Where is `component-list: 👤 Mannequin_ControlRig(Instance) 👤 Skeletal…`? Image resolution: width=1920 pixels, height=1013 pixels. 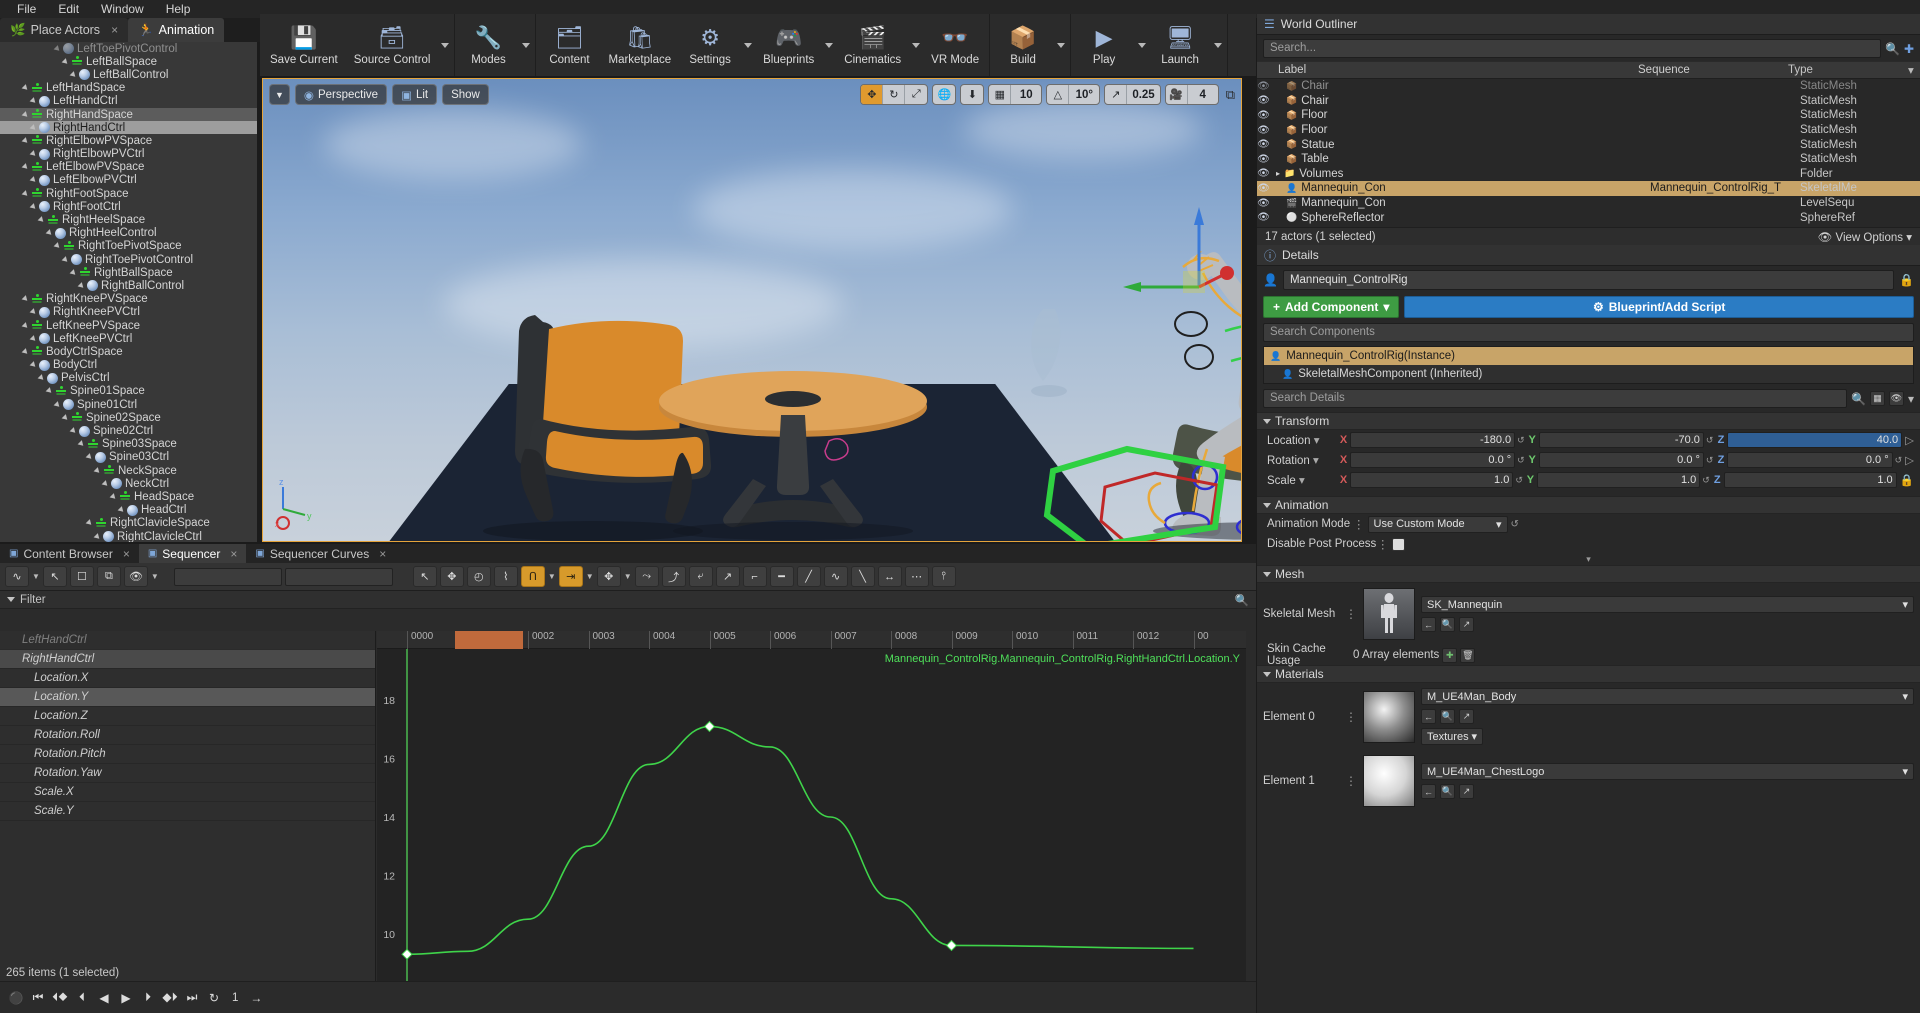
component-list: 👤 Mannequin_ControlRig(Instance) 👤 Skeletal… is located at coordinates (1588, 365).